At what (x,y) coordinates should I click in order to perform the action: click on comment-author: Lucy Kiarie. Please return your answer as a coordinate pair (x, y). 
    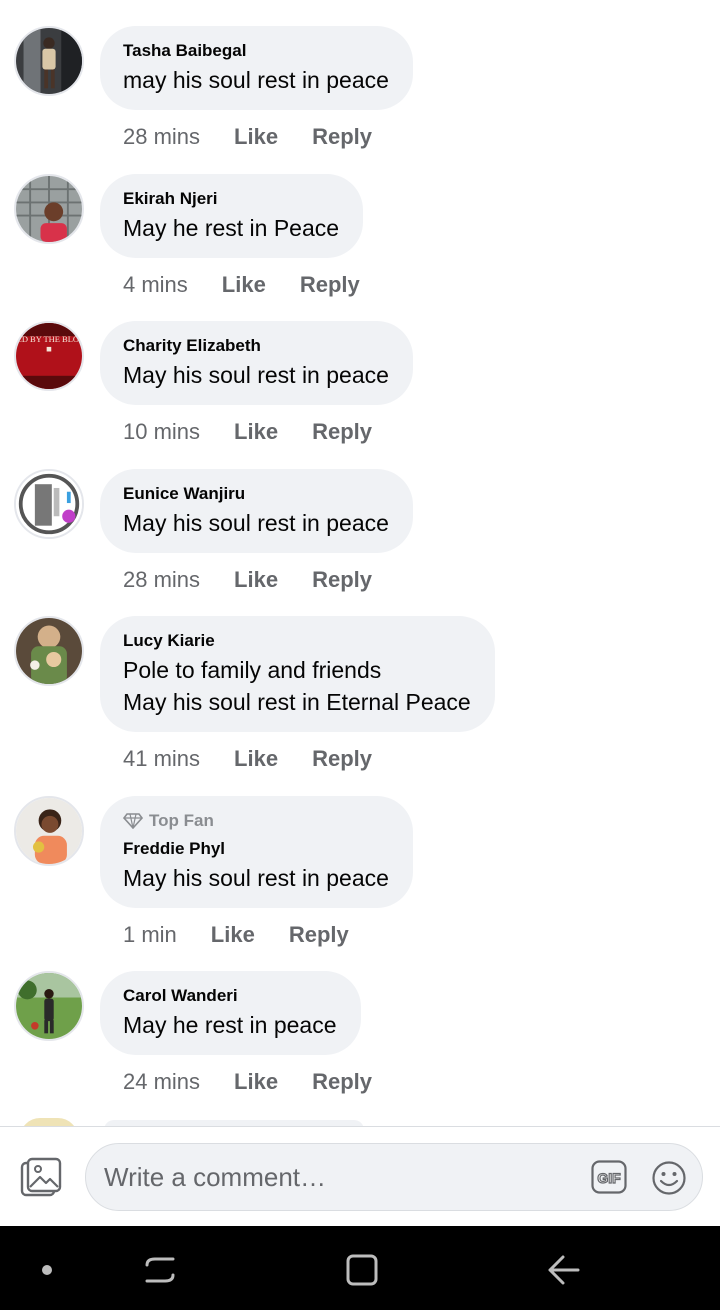
    Looking at the image, I should click on (297, 641).